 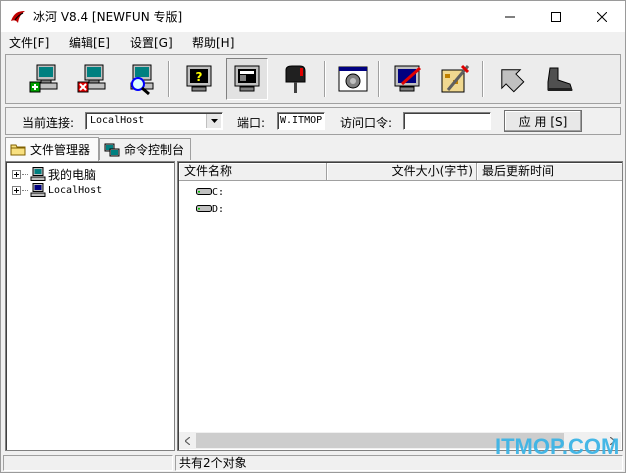 I want to click on settings-dialog-button, so click(x=353, y=79).